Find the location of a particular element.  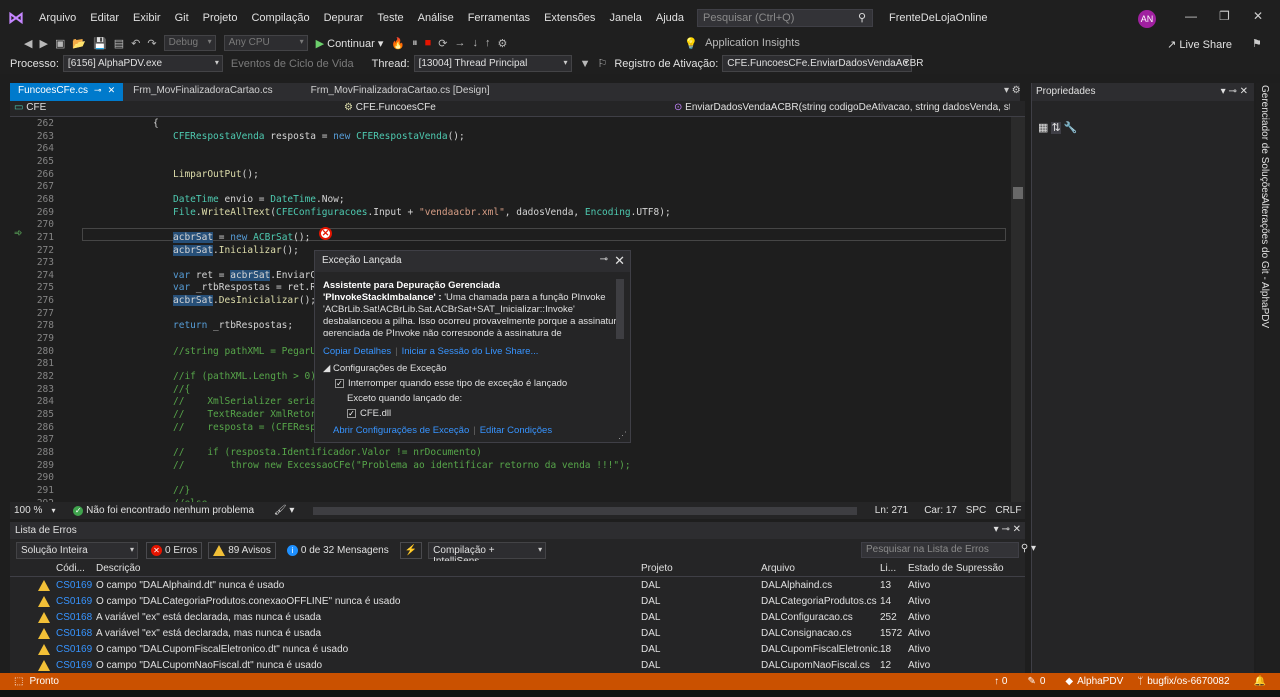

warnings-filter-button: 89 Avisos is located at coordinates (242, 550).